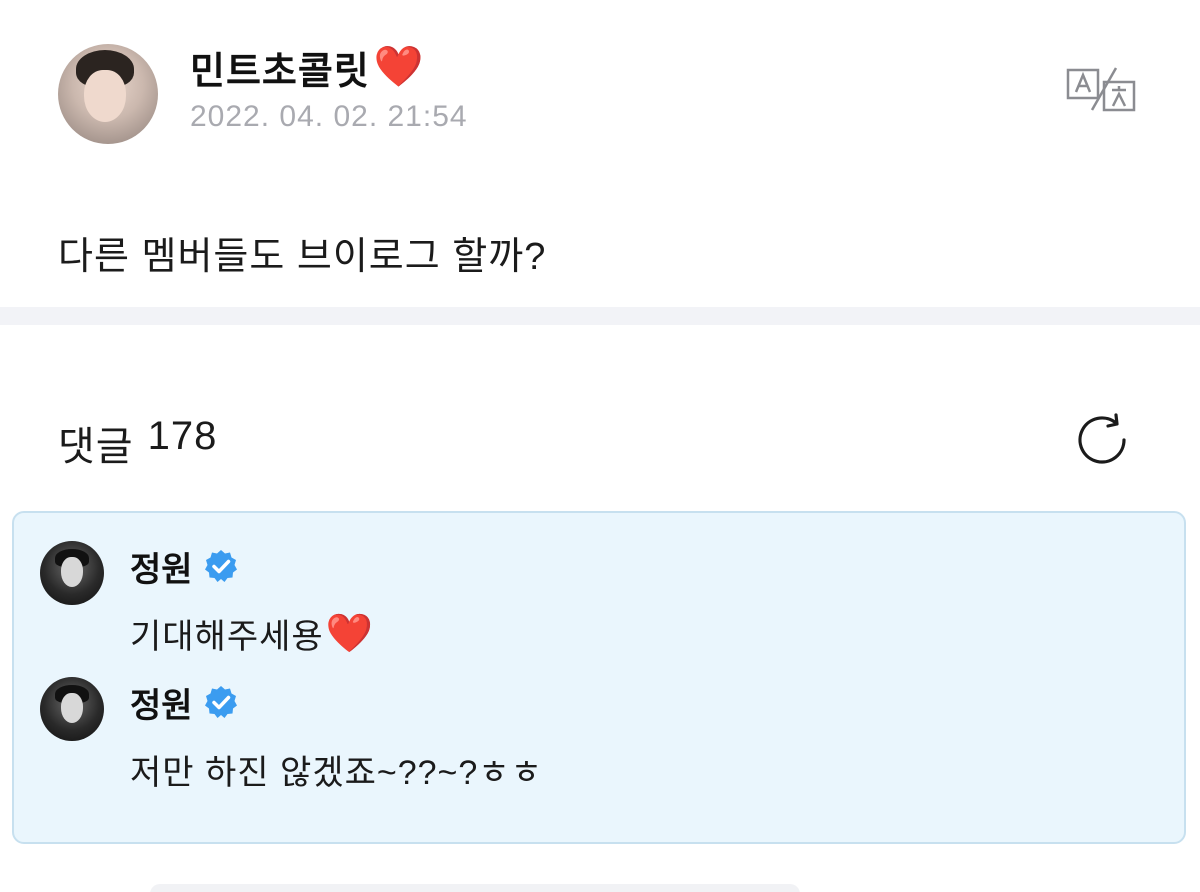  Describe the element at coordinates (329, 116) in the screenshot. I see `post-date: 2022. 04. 02. 21:54` at that location.